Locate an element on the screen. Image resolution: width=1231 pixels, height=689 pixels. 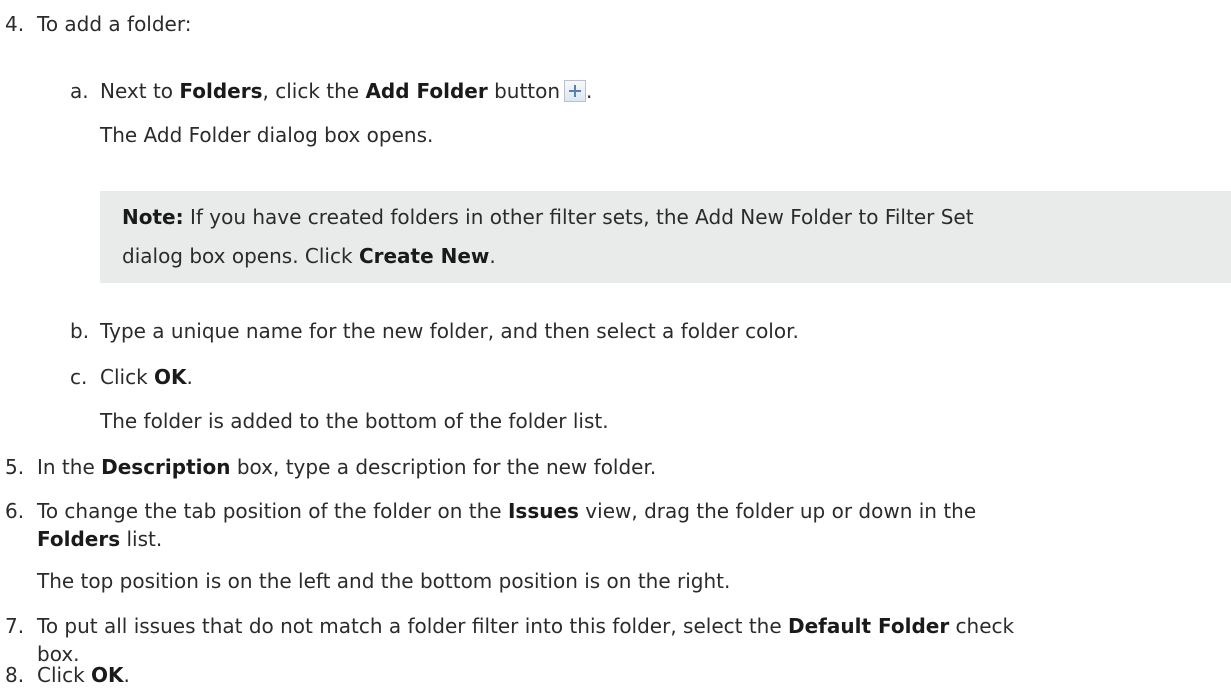
add-folder-label: Add Folder is located at coordinates (426, 91).